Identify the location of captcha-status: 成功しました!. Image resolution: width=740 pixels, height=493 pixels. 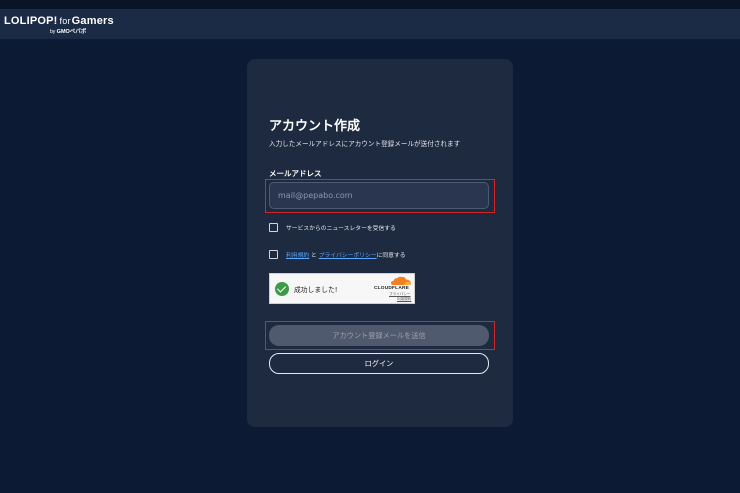
(316, 290).